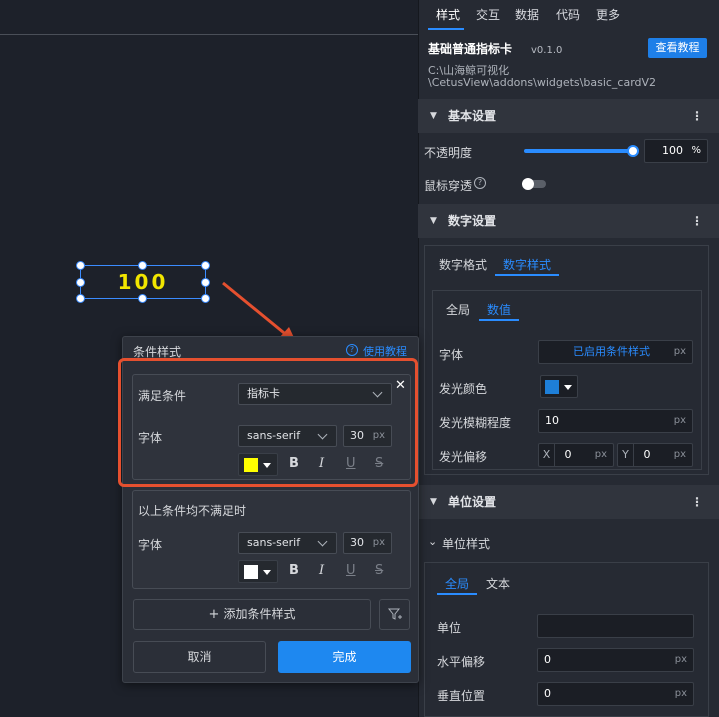 Image resolution: width=719 pixels, height=717 pixels. What do you see at coordinates (527, 15) in the screenshot?
I see `tab-data: 数据` at bounding box center [527, 15].